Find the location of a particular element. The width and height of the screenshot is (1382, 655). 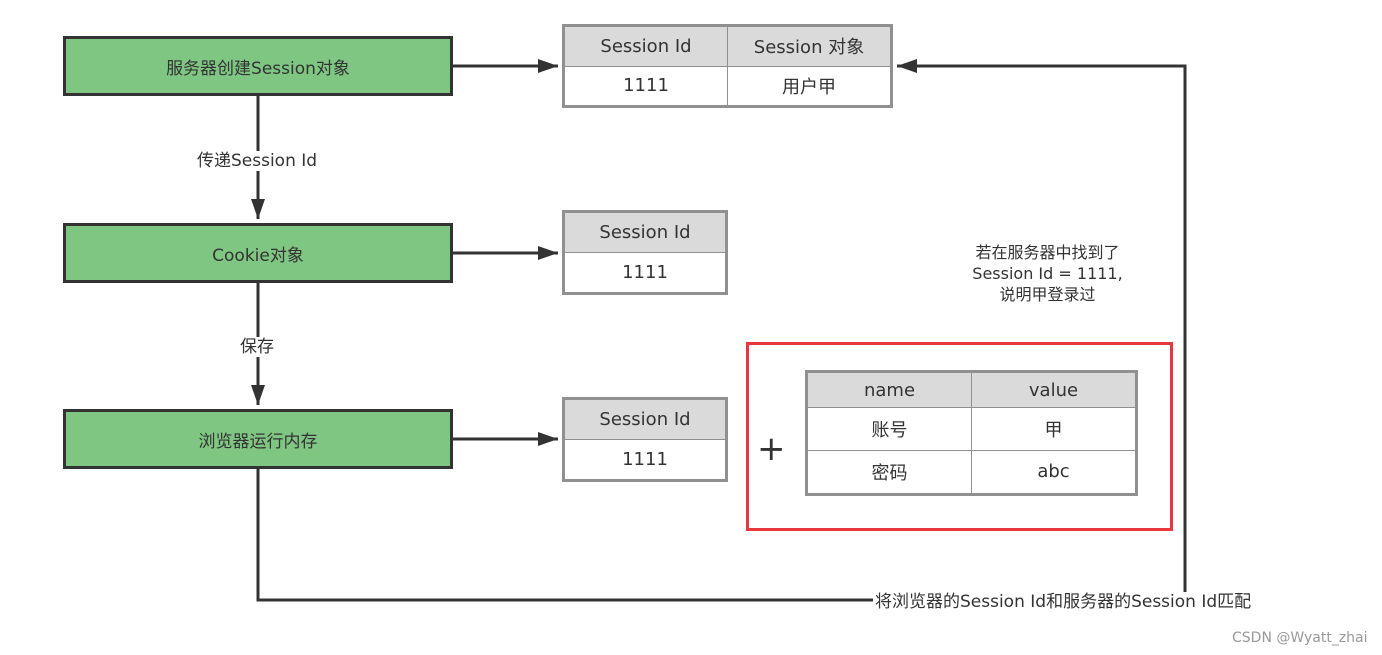

edge-label-pass-session-id: 传递Session Id is located at coordinates (257, 161).